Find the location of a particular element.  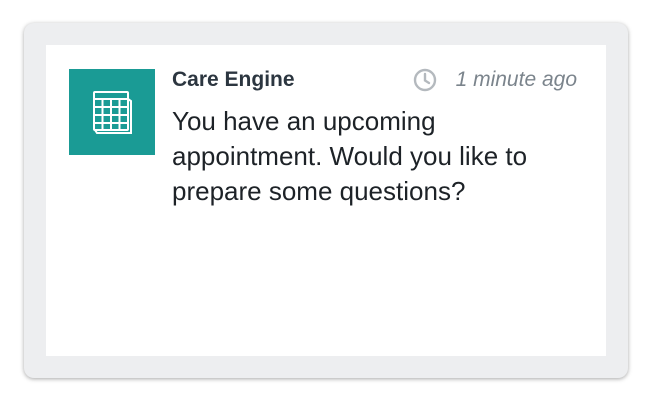

timestamp: 1 minute ago is located at coordinates (495, 80).